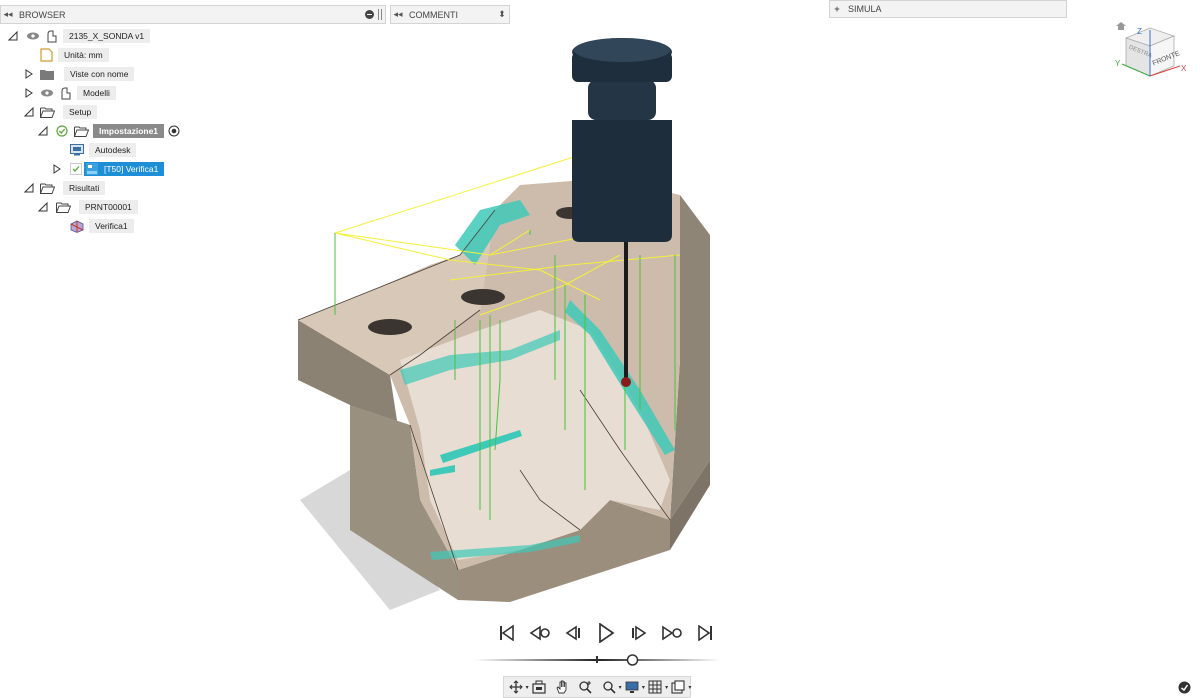  I want to click on browser-minimize-icon, so click(369, 14).